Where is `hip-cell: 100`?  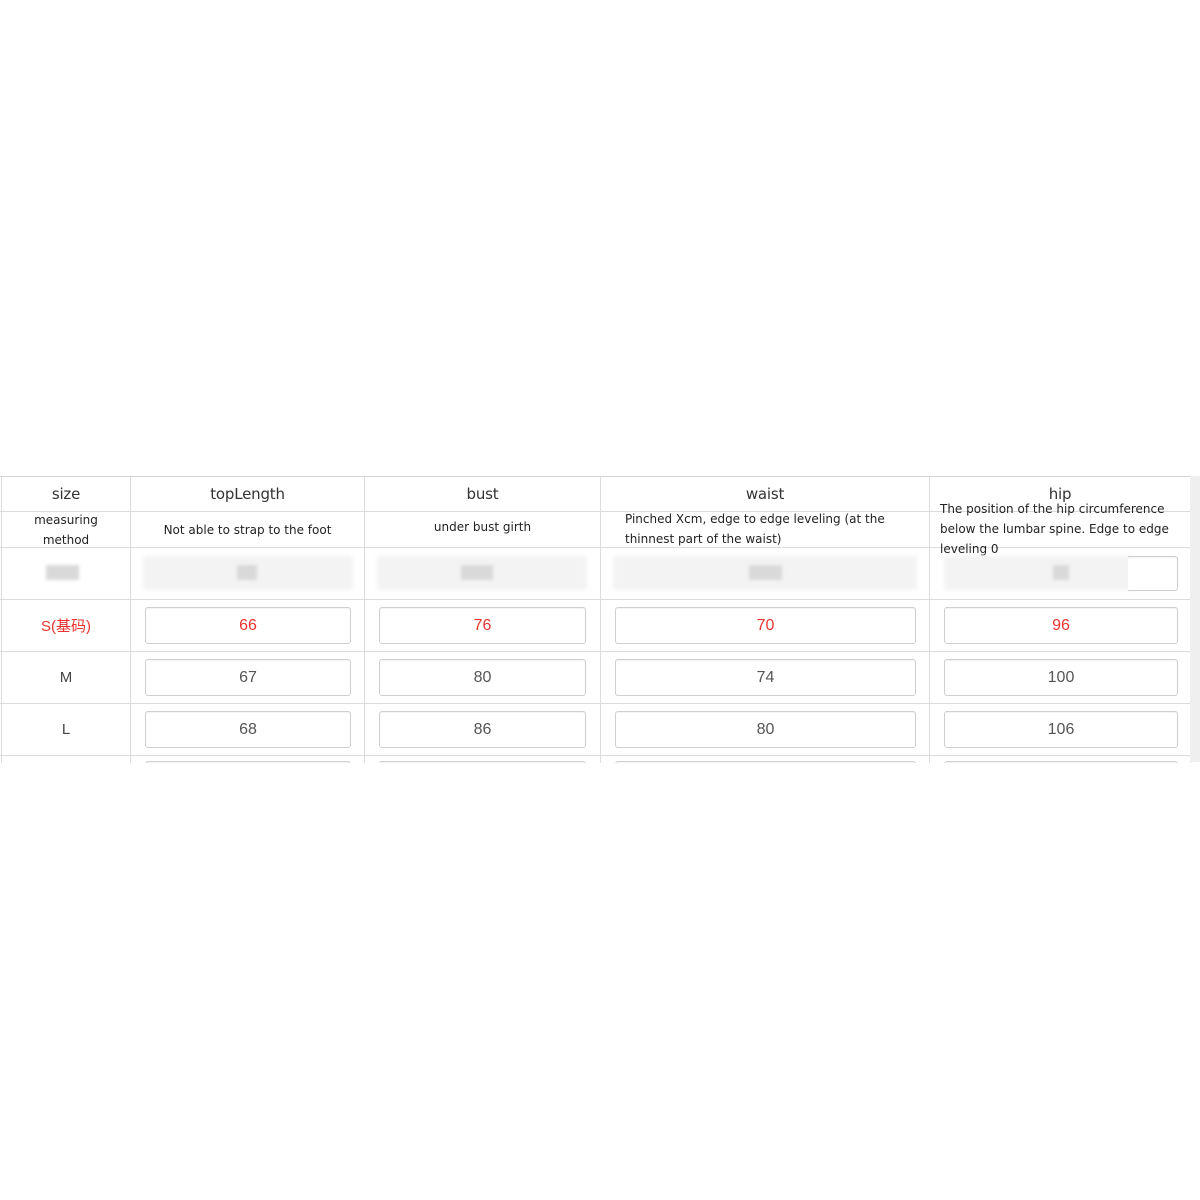
hip-cell: 100 is located at coordinates (1060, 677).